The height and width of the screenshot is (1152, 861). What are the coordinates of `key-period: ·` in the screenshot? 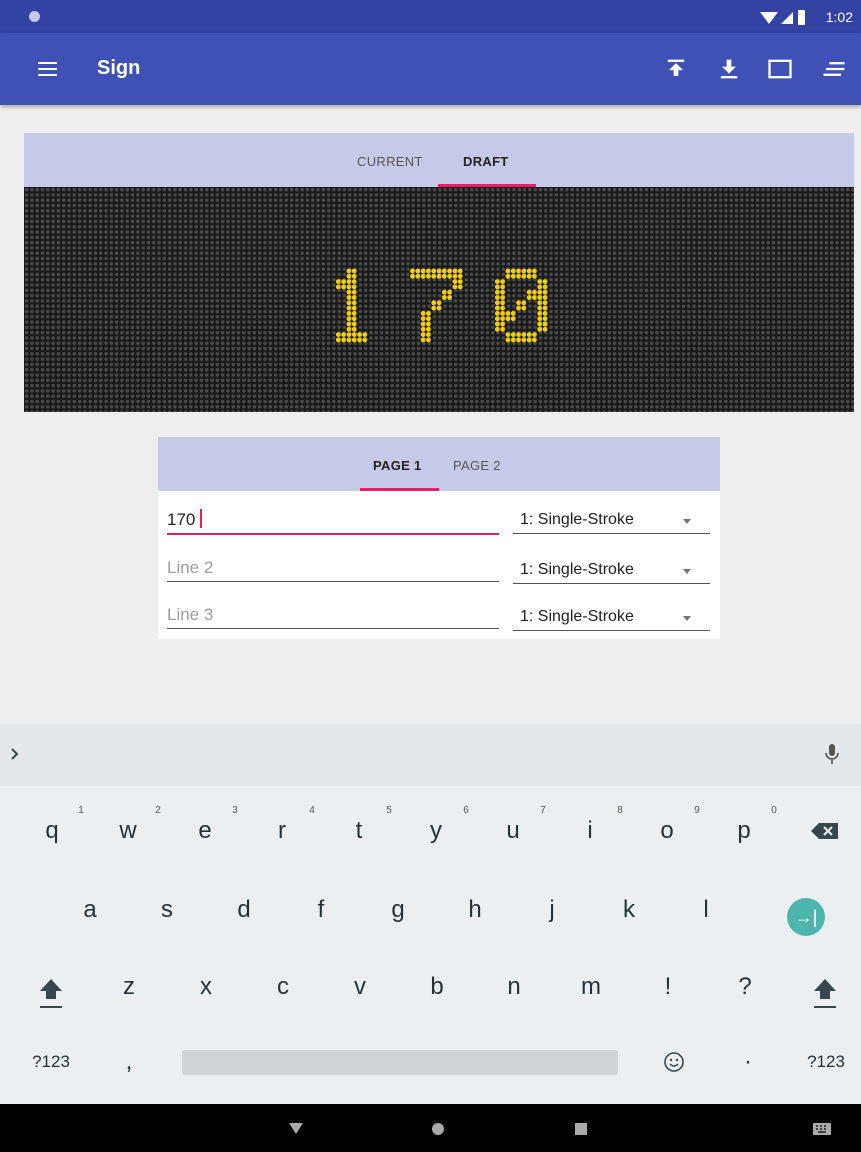 It's located at (748, 1062).